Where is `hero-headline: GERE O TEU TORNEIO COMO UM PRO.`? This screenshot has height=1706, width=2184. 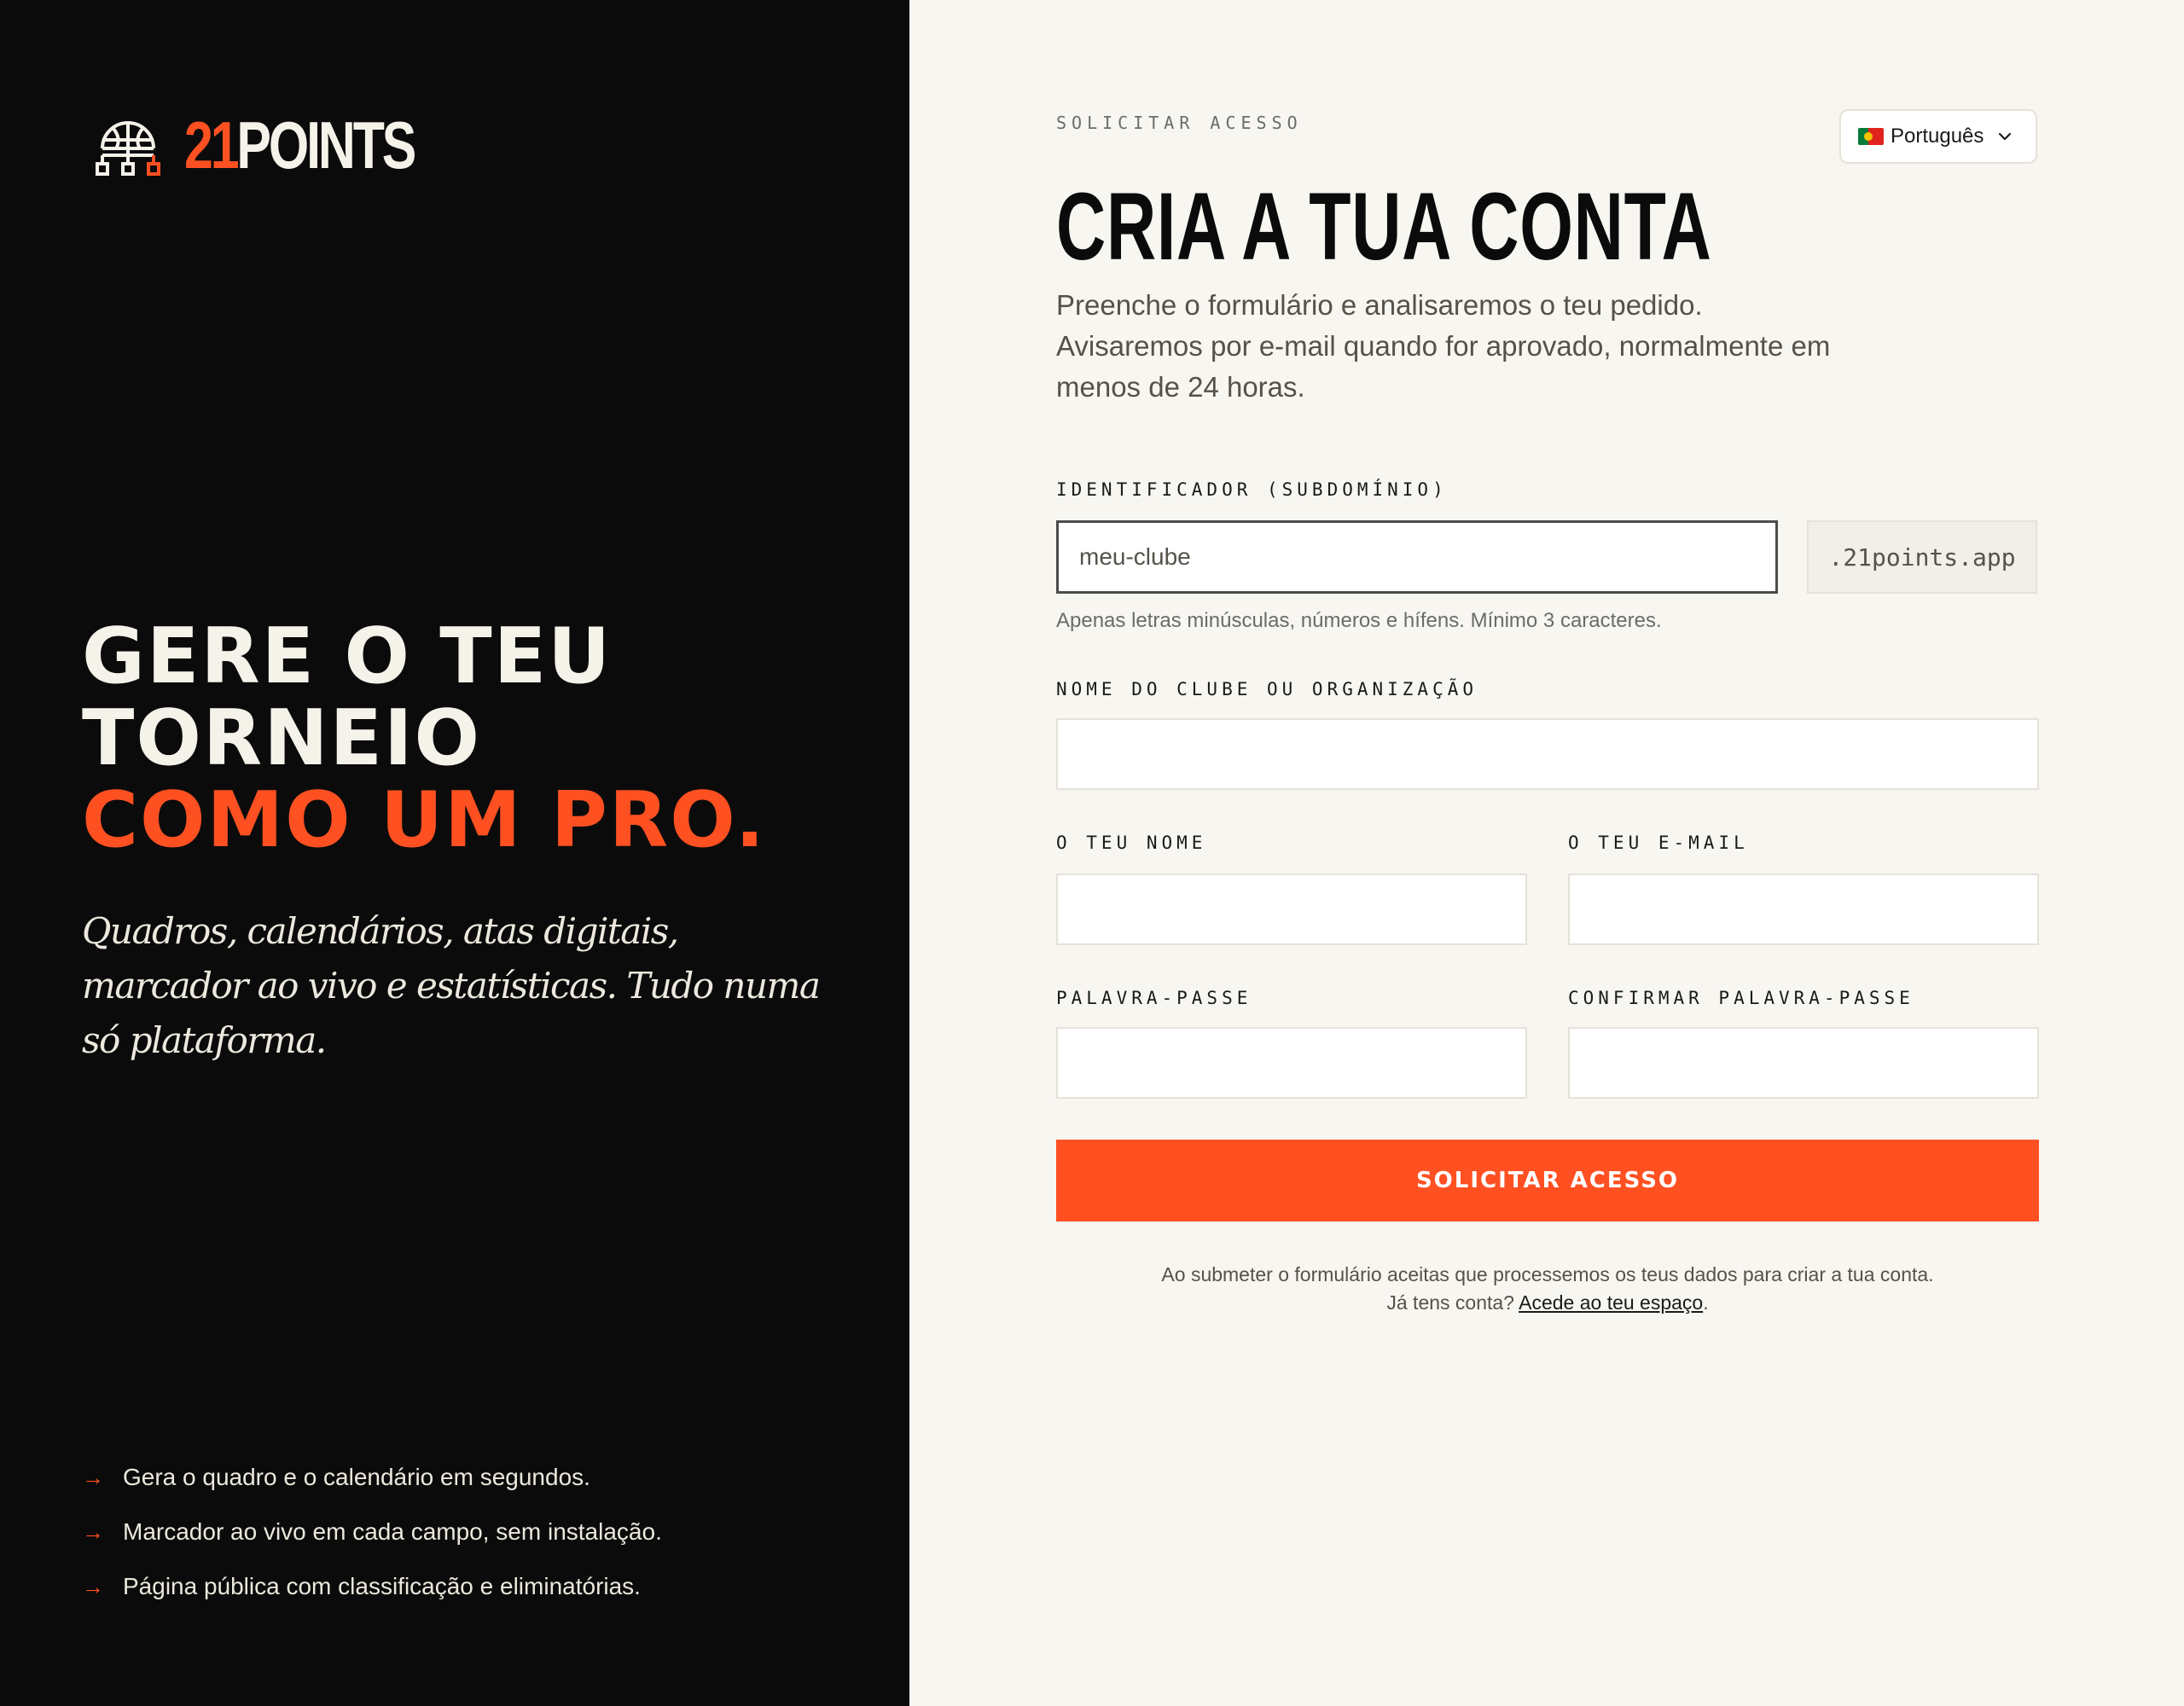
hero-headline: GERE O TEU TORNEIO COMO UM PRO. is located at coordinates (466, 739).